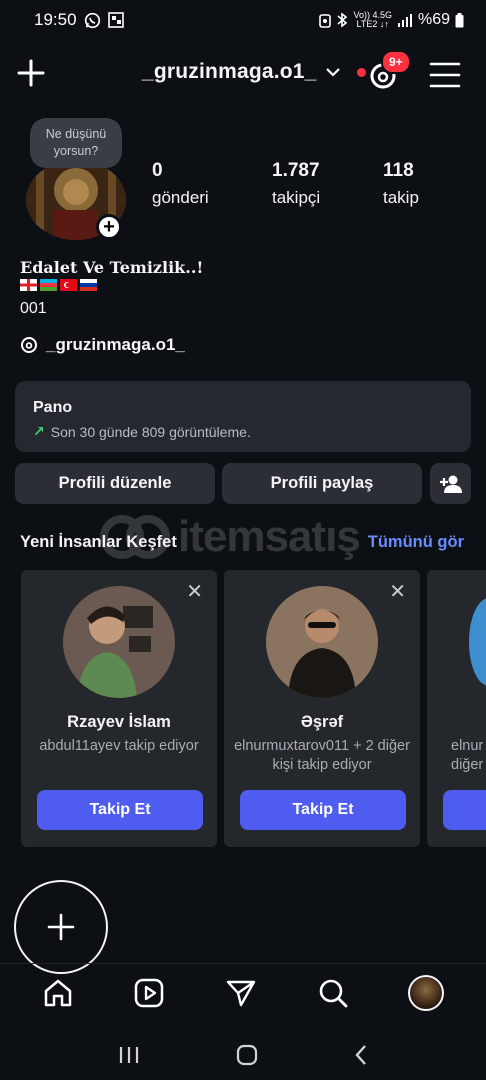 The image size is (486, 1080). I want to click on profile-tab-avatar, so click(426, 992).